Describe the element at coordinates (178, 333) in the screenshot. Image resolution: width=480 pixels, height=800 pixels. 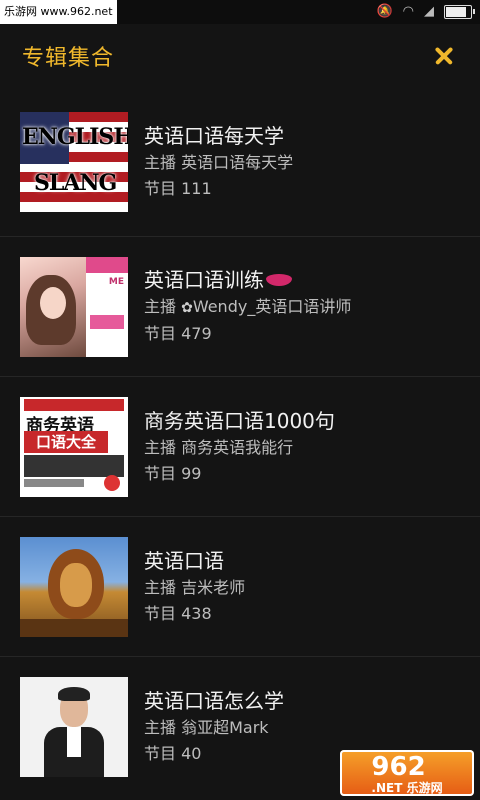
I see `album-episodes: 节目 479` at that location.